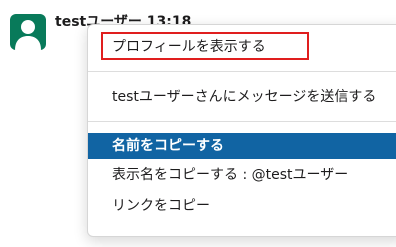 The width and height of the screenshot is (396, 247). Describe the element at coordinates (242, 47) in the screenshot. I see `menu-item-view-profile: プロフィールを表示する` at that location.